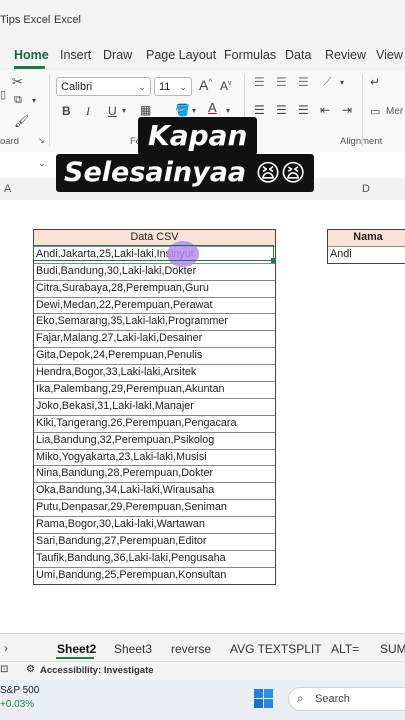  I want to click on csv-row-cell: Miko,Yogyakarta,23,Laki-laki,Musisi, so click(154, 458).